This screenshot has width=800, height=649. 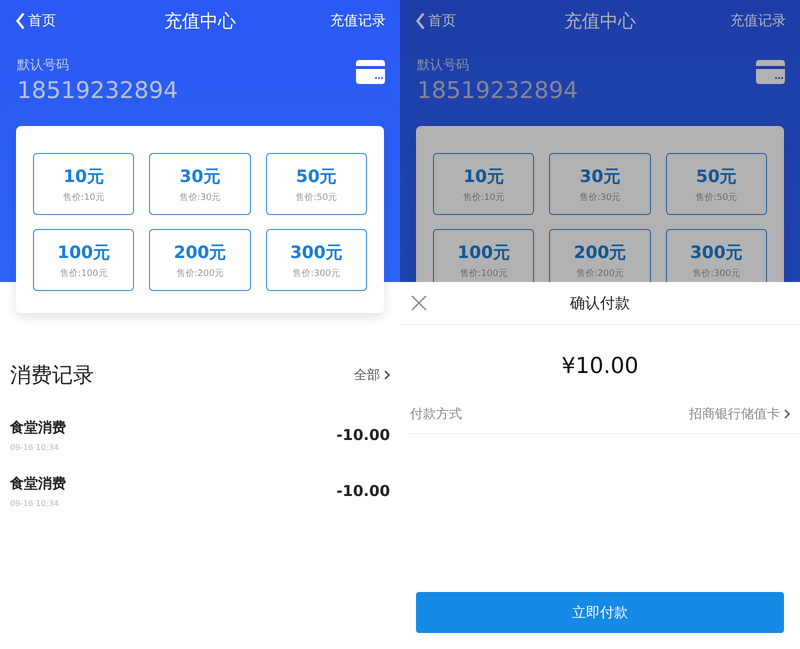 I want to click on package-option: 100元 售价:100元, so click(x=83, y=260).